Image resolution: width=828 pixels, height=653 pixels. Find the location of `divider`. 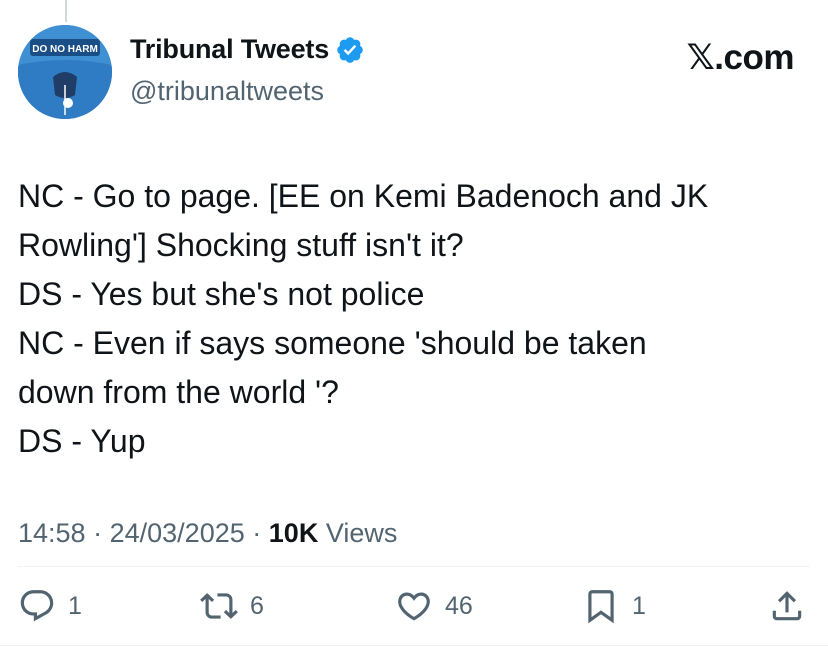

divider is located at coordinates (414, 566).